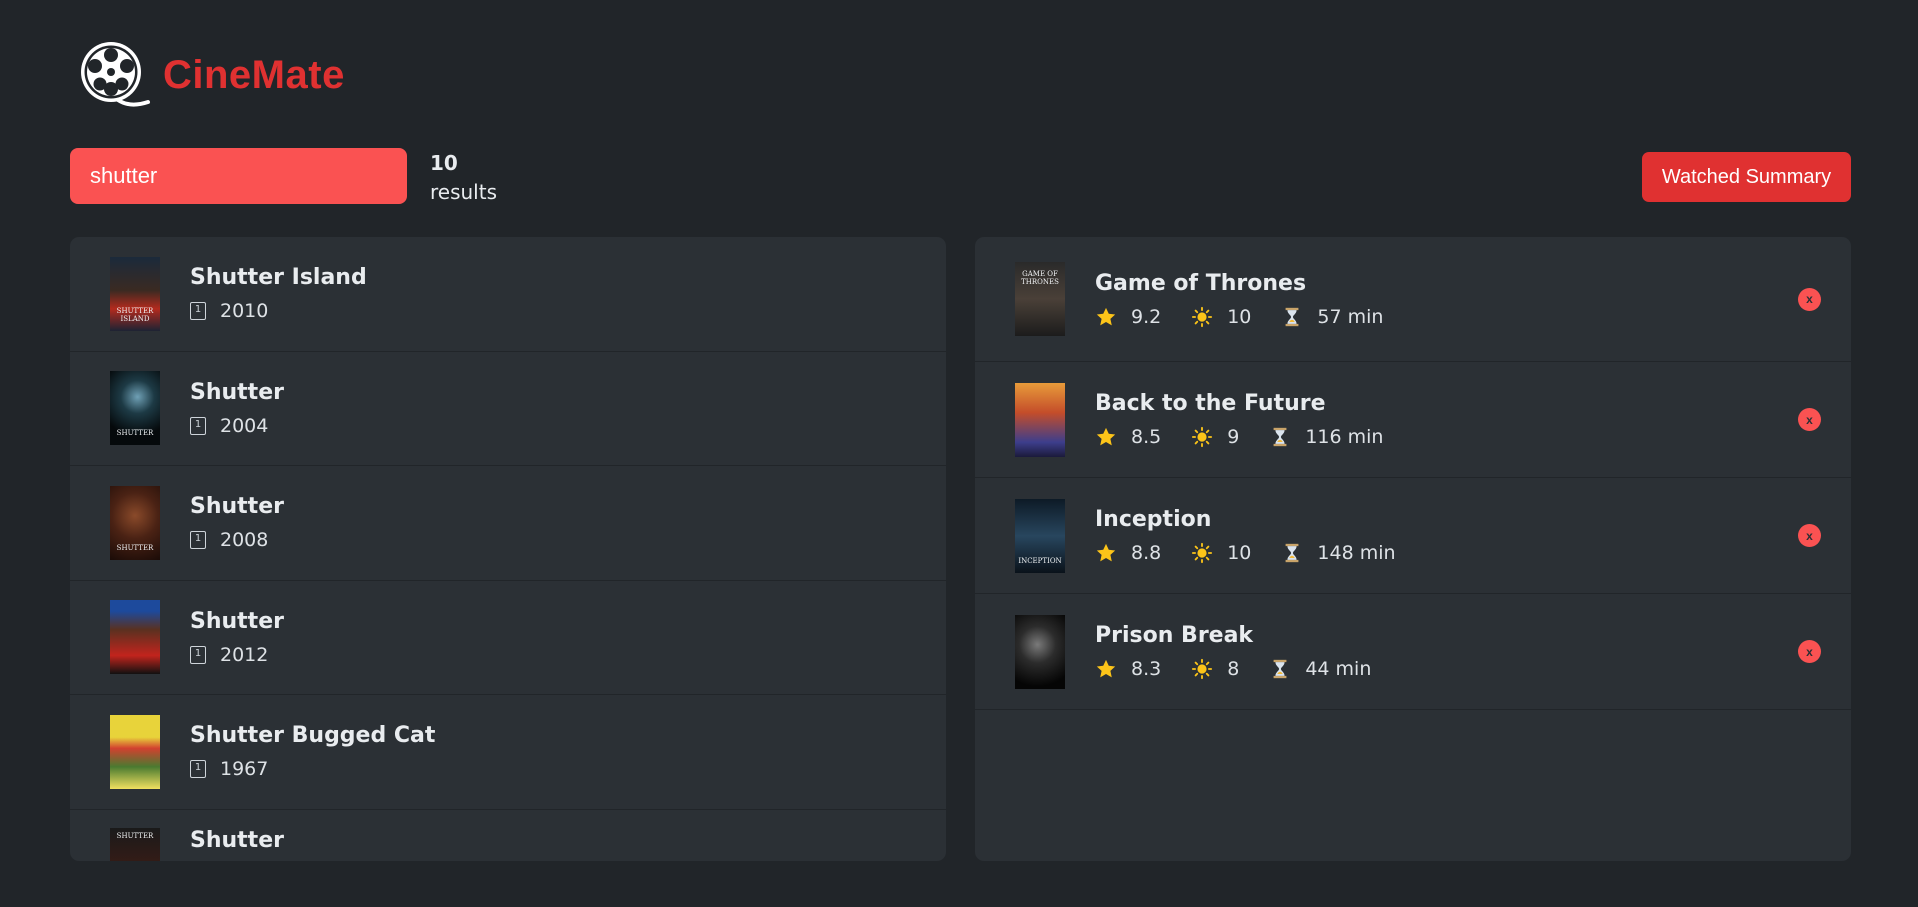  What do you see at coordinates (1040, 299) in the screenshot?
I see `movie-poster: GAME OF THRONES` at bounding box center [1040, 299].